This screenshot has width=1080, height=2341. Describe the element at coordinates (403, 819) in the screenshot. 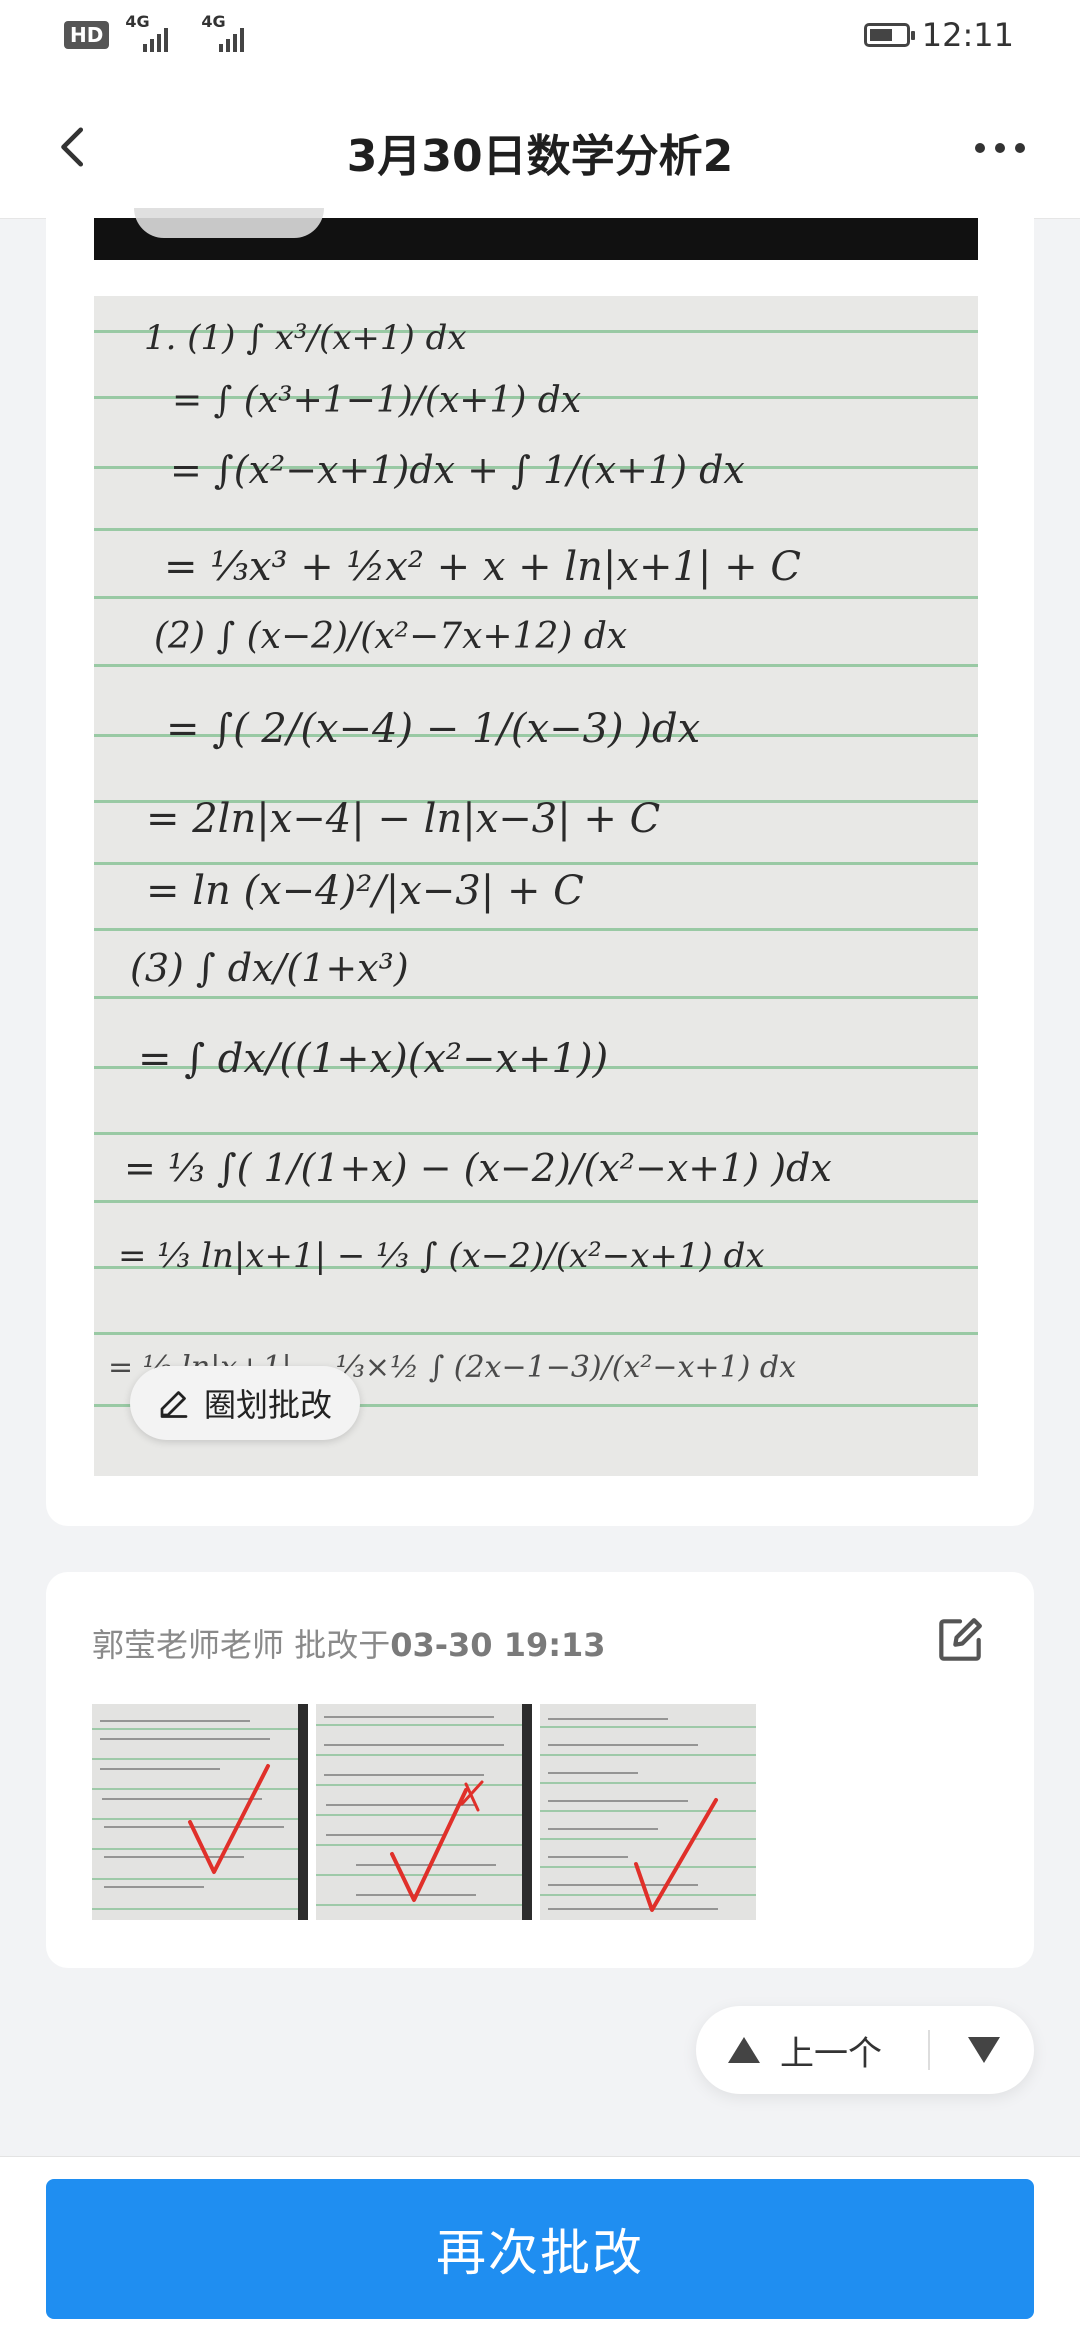

I see `work-line-7: = 2ln|x−4| − ln|x−3| + C` at that location.